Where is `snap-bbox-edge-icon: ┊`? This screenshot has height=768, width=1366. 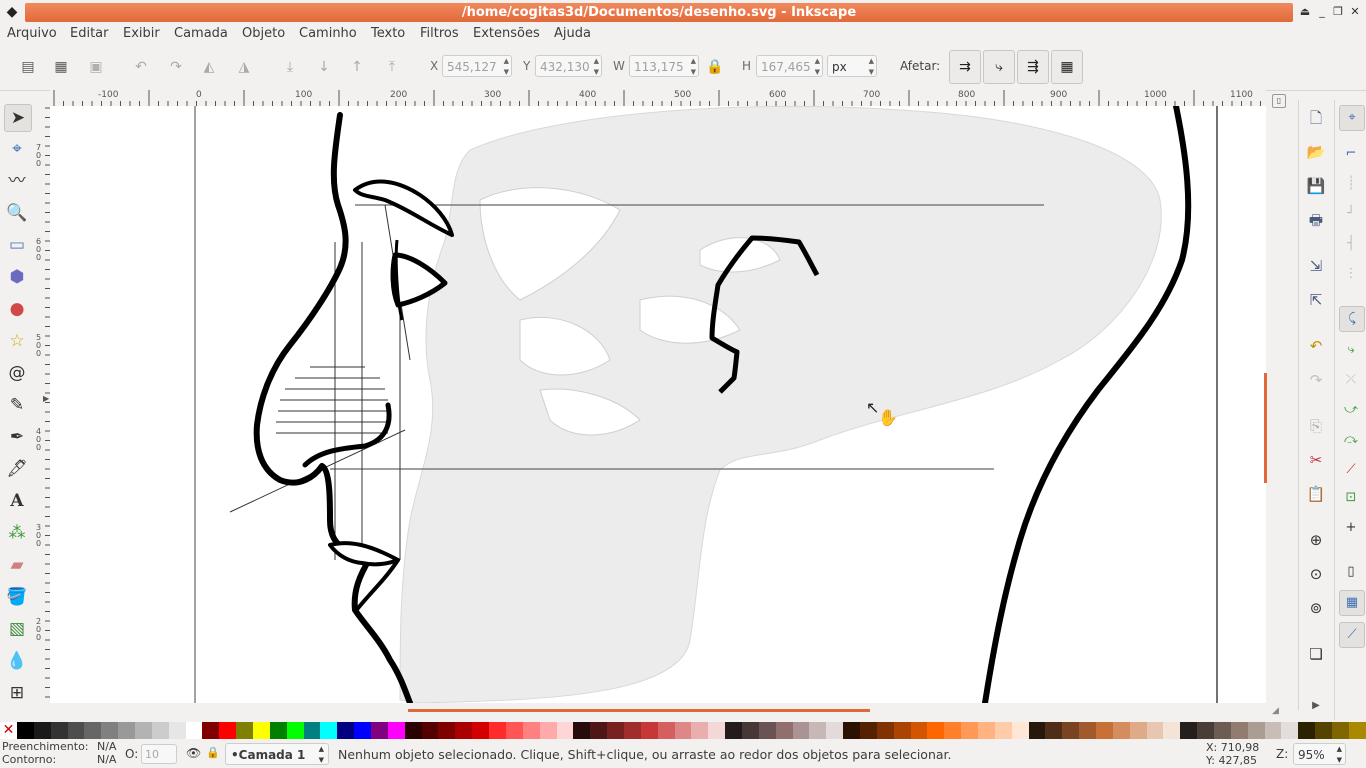 snap-bbox-edge-icon: ┊ is located at coordinates (1351, 184).